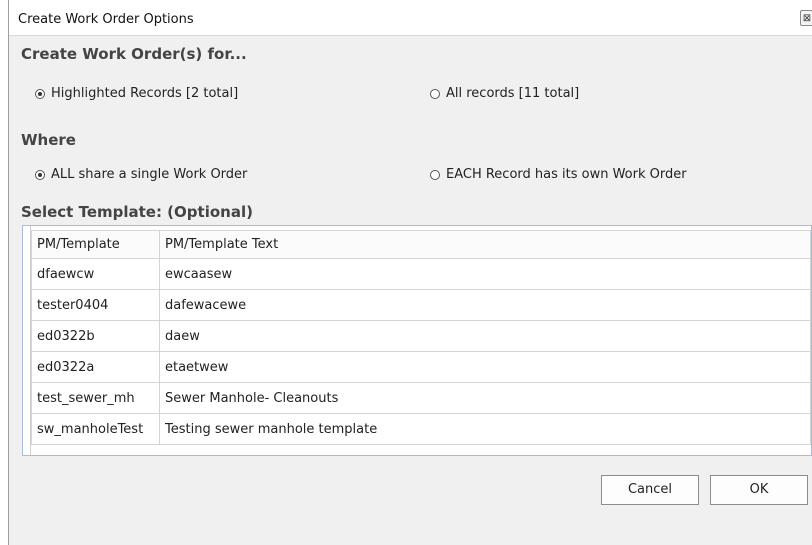  I want to click on cell-template-text: dafewacewe, so click(485, 305).